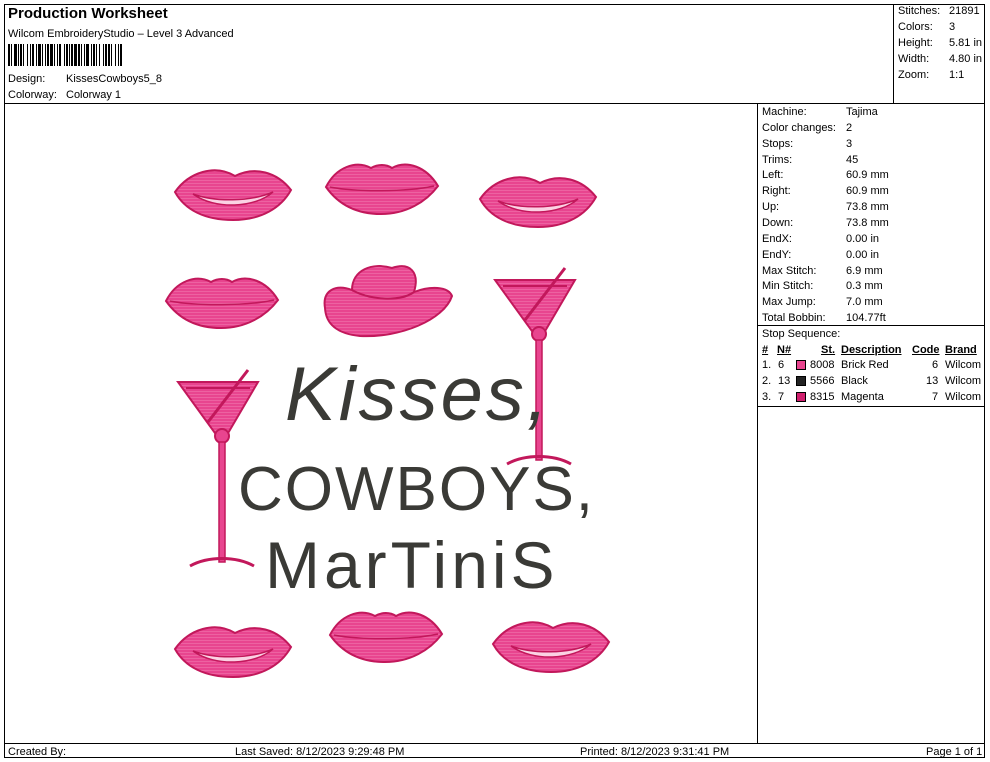 This screenshot has width=990, height=762. Describe the element at coordinates (919, 11) in the screenshot. I see `stitches-label: Stitches:` at that location.